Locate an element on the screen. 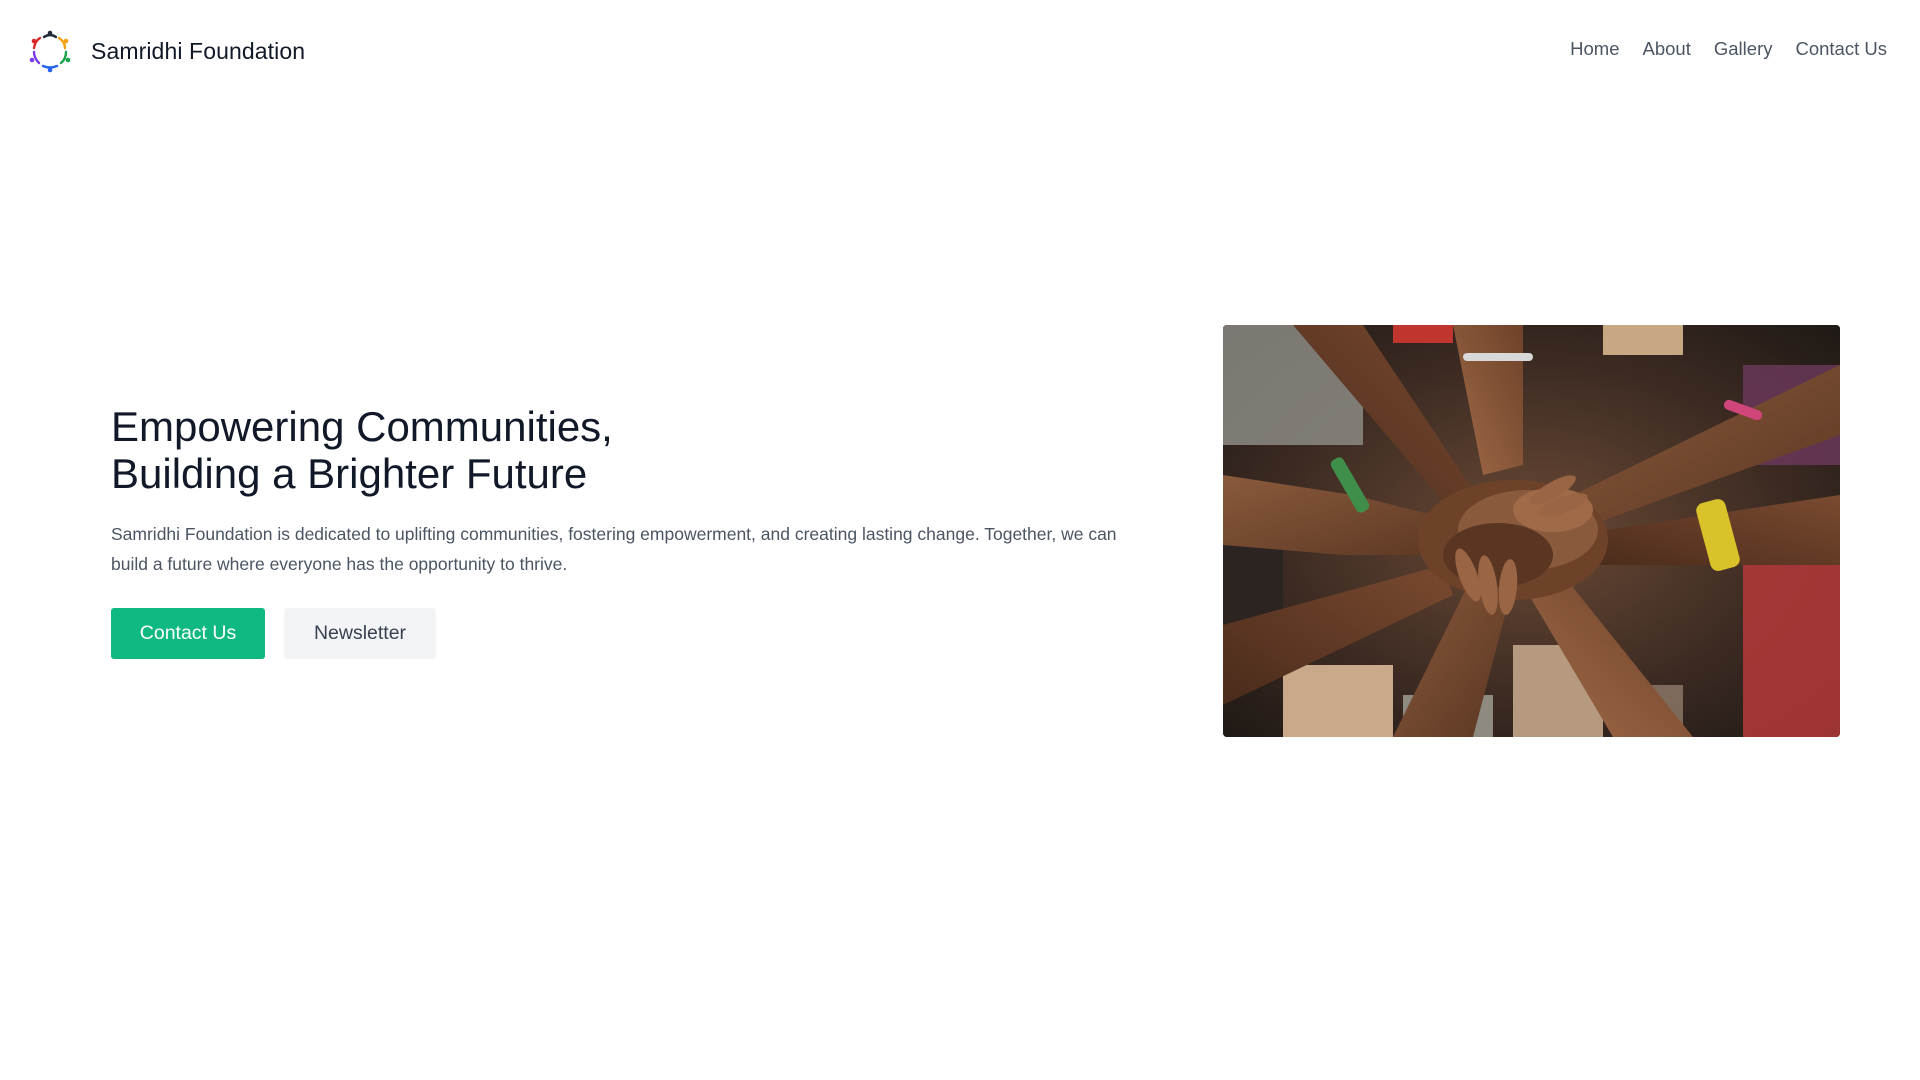  hero-title-line-1: Empowering Communities, is located at coordinates (362, 426).